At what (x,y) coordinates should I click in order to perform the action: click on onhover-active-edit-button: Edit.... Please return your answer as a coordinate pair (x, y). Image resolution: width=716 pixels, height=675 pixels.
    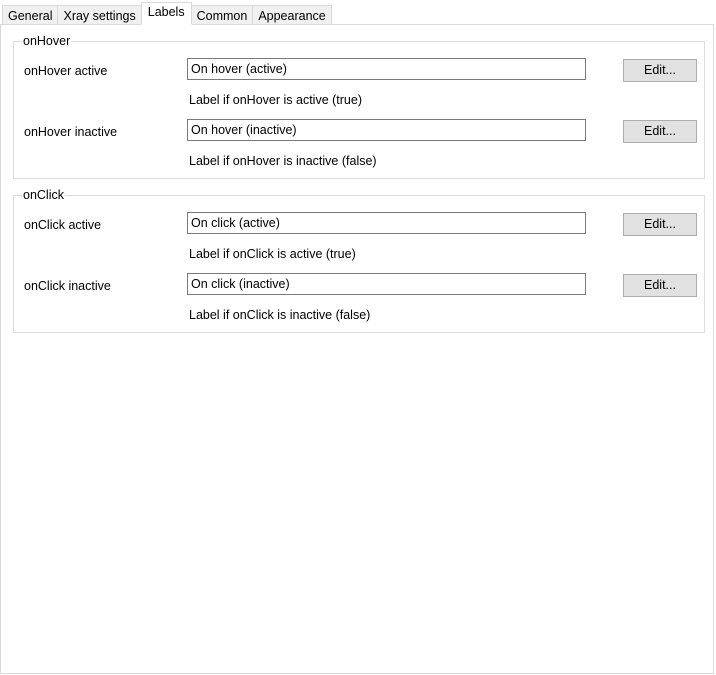
    Looking at the image, I should click on (660, 70).